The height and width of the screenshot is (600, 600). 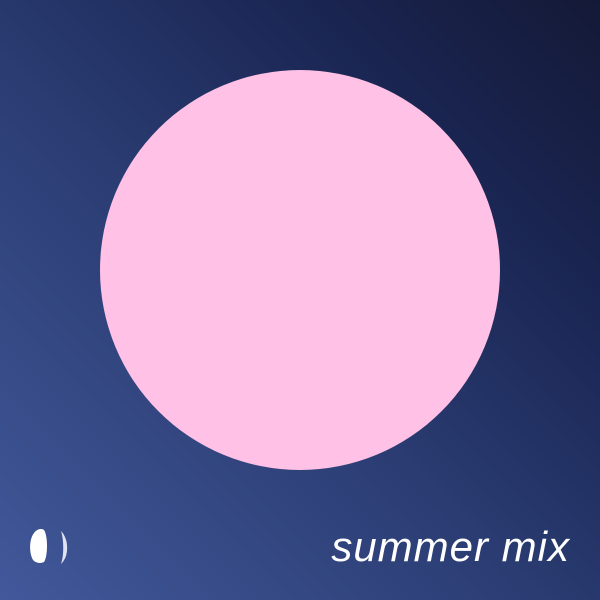 I want to click on moon-phase-logo-icon, so click(x=49, y=546).